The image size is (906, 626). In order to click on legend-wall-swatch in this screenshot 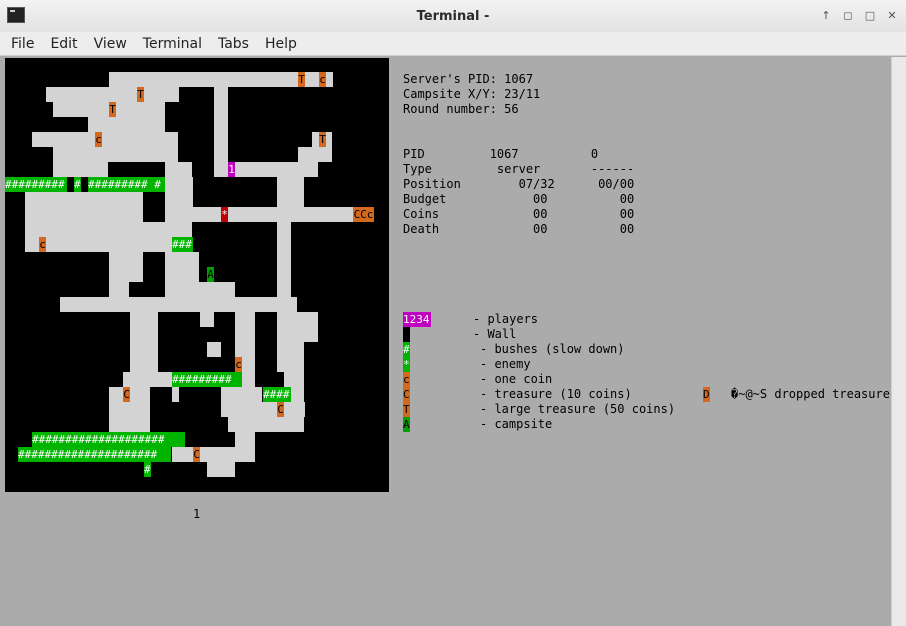, I will do `click(406, 334)`.